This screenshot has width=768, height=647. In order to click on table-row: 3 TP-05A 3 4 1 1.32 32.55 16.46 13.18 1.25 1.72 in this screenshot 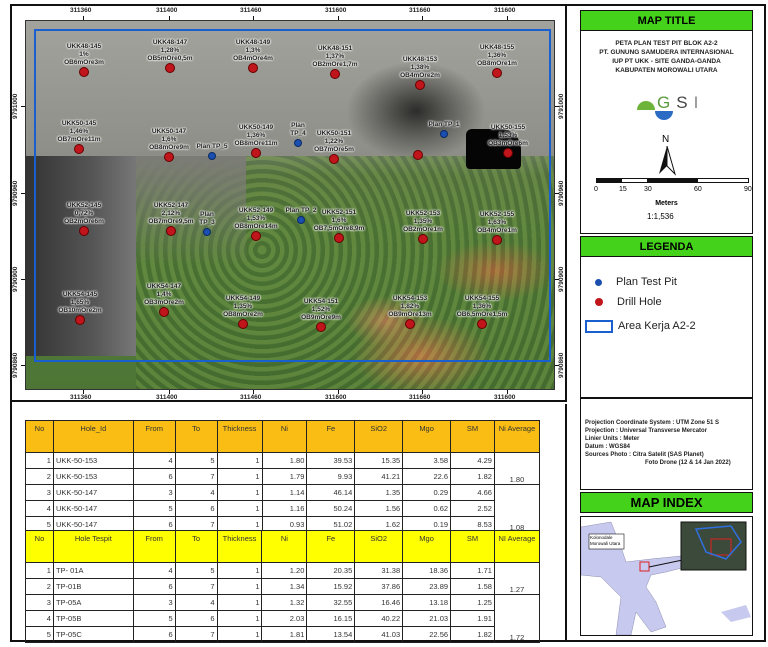, I will do `click(283, 618)`.